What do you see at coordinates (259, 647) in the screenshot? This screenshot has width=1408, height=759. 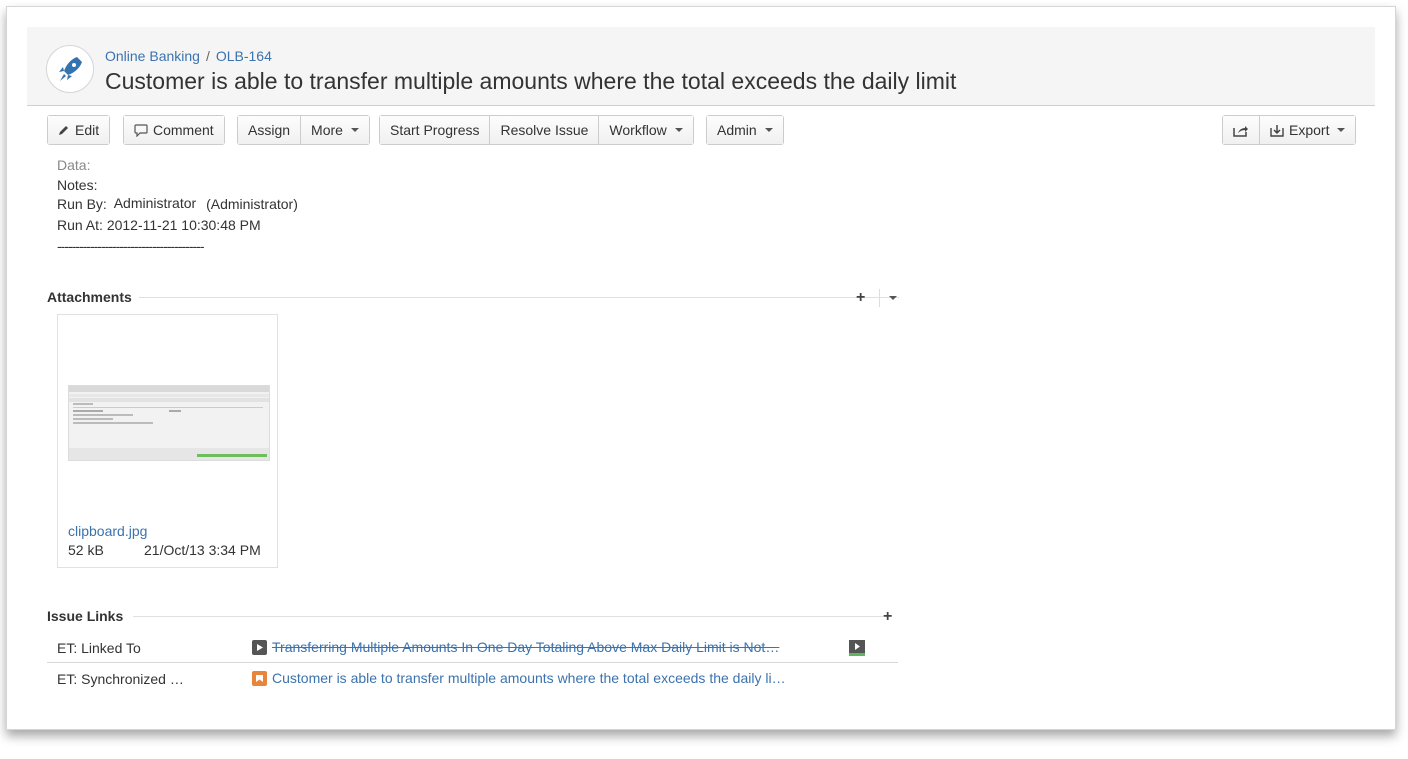 I see `test-issue-type-icon` at bounding box center [259, 647].